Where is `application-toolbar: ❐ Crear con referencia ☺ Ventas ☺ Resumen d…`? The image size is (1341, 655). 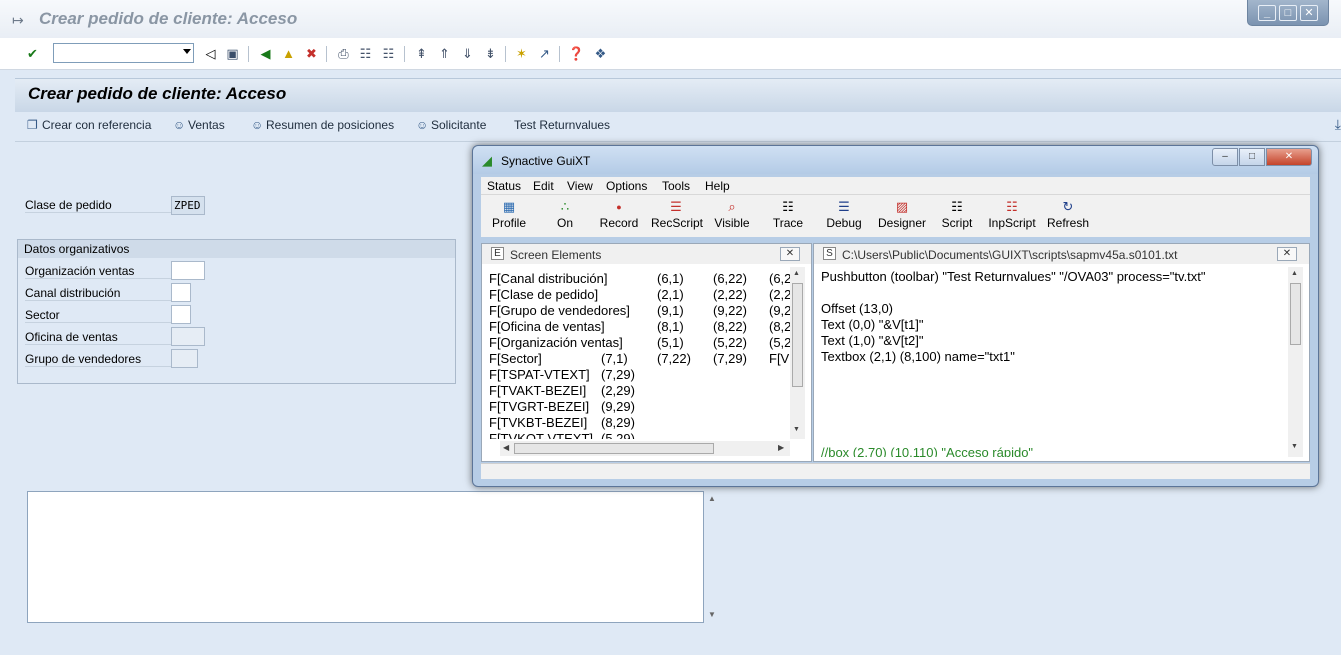 application-toolbar: ❐ Crear con referencia ☺ Ventas ☺ Resumen d… is located at coordinates (678, 127).